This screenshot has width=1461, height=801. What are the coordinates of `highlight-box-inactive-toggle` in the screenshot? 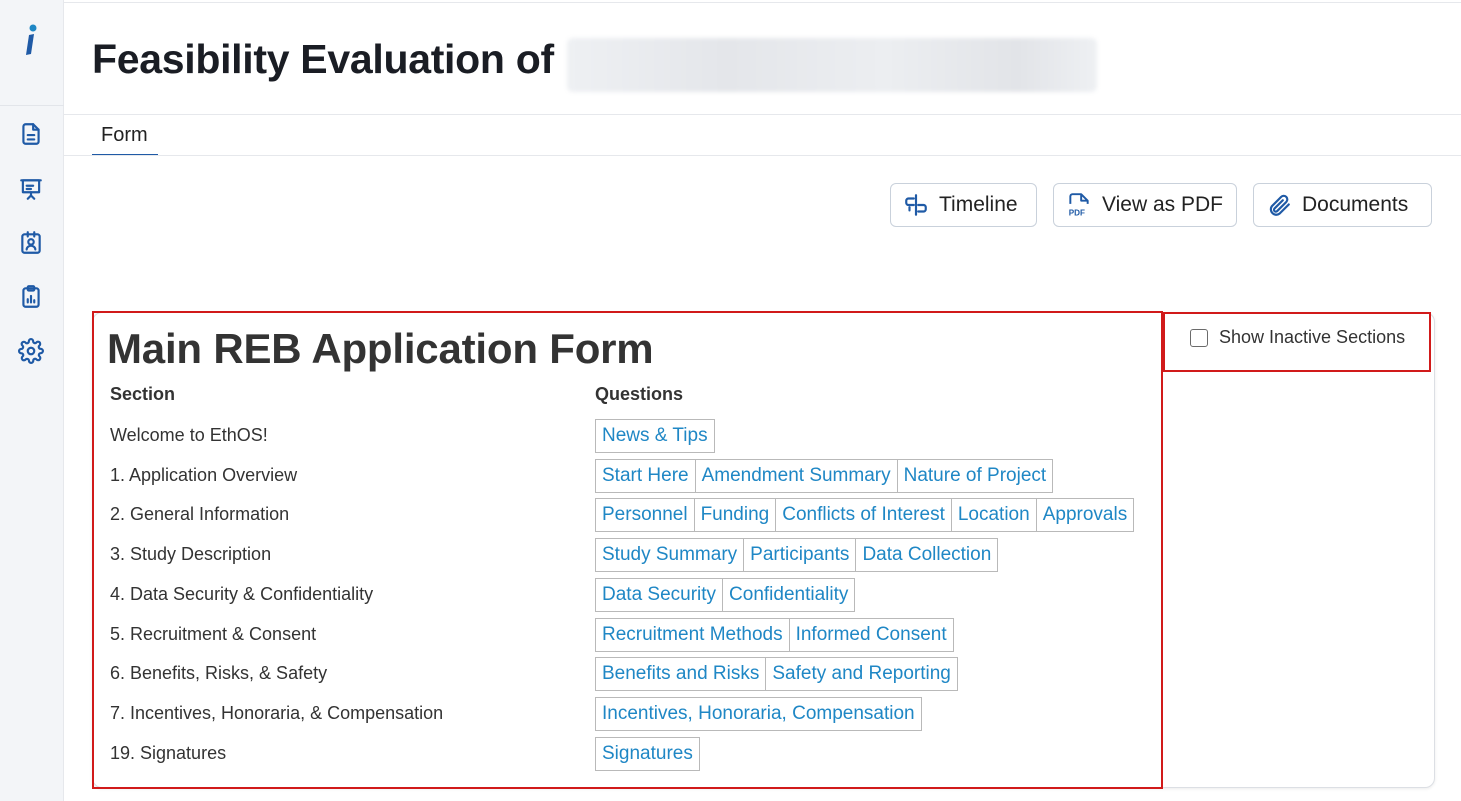 It's located at (1297, 342).